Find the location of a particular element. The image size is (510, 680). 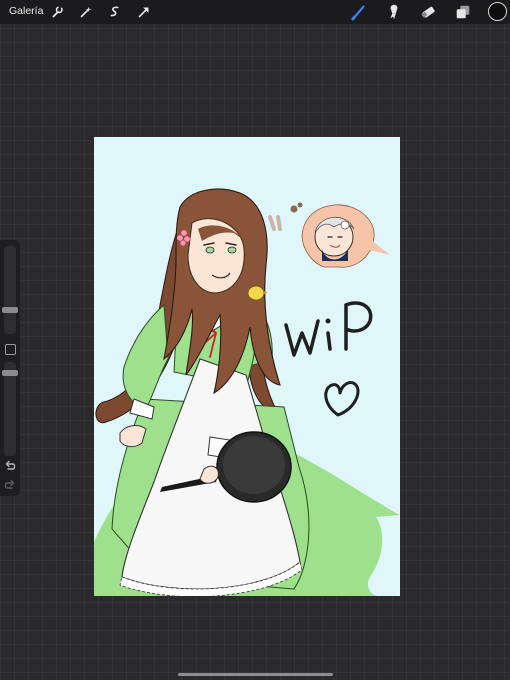

opacity-thumb is located at coordinates (10, 373).